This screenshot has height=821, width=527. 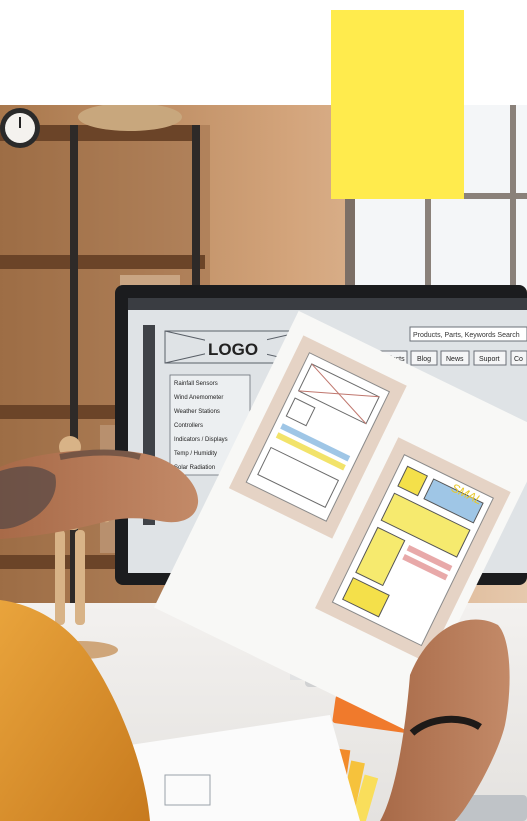 What do you see at coordinates (466, 335) in the screenshot?
I see `screen-search: Products, Parts, Keywords Search` at bounding box center [466, 335].